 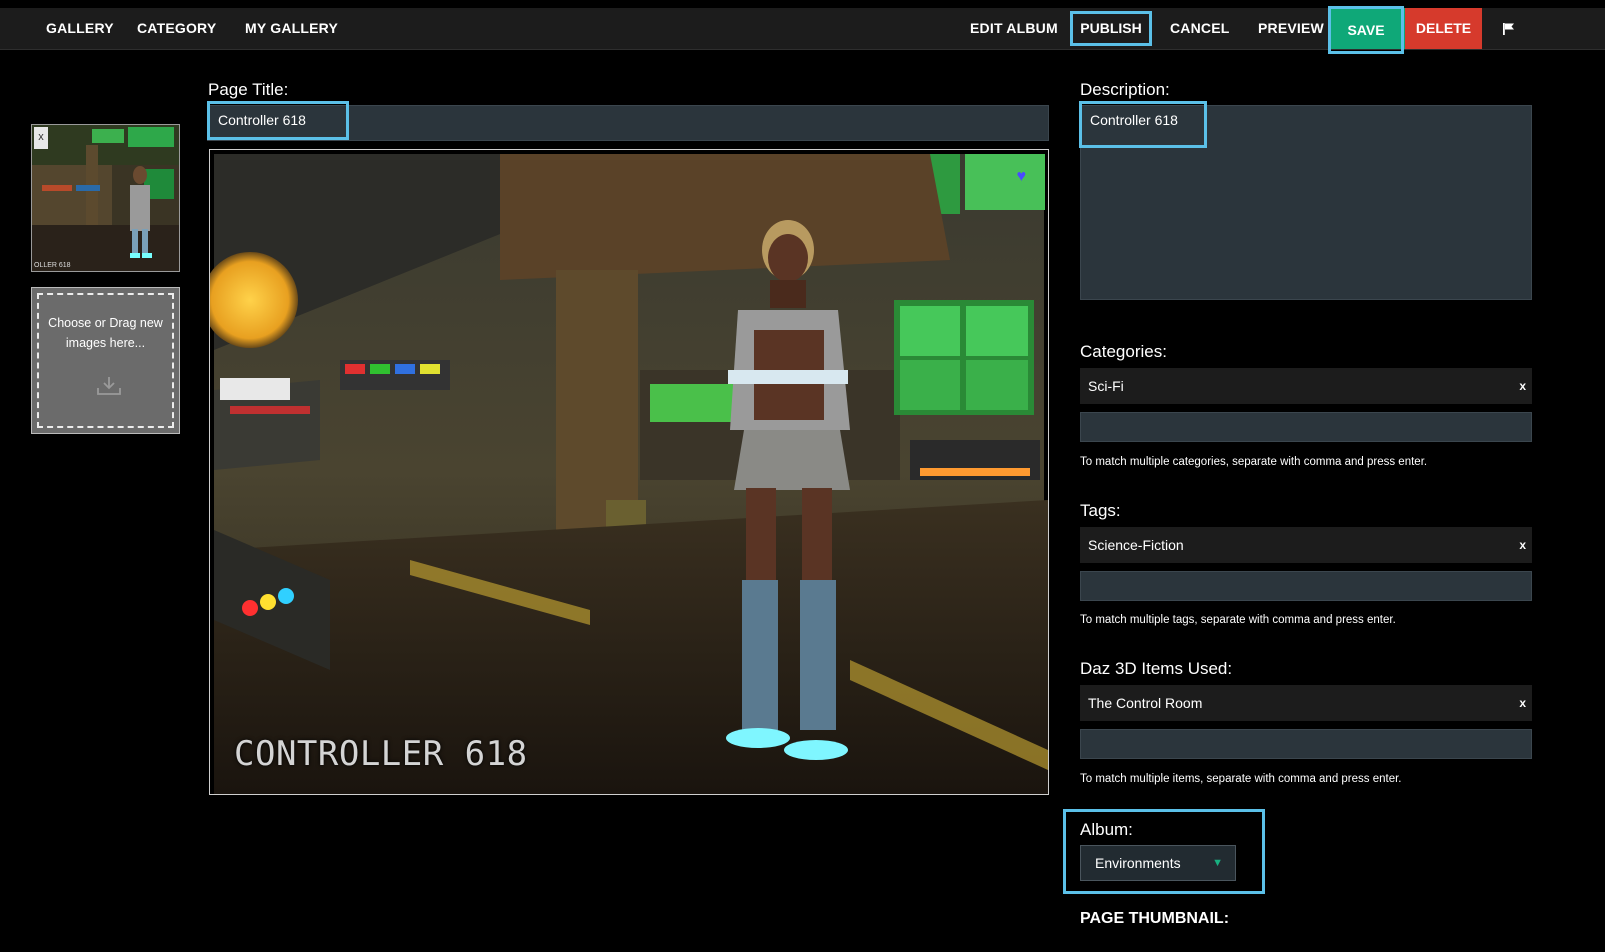 What do you see at coordinates (1291, 28) in the screenshot?
I see `preview-button: PREVIEW` at bounding box center [1291, 28].